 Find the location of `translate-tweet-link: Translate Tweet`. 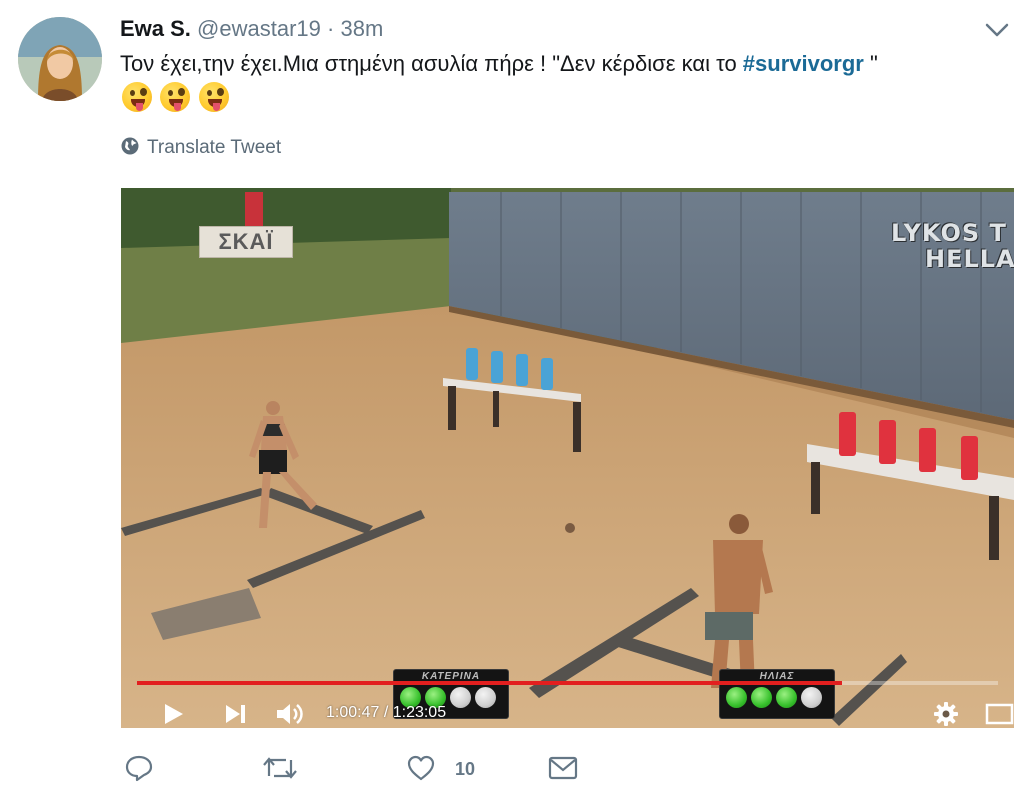

translate-tweet-link: Translate Tweet is located at coordinates (200, 148).